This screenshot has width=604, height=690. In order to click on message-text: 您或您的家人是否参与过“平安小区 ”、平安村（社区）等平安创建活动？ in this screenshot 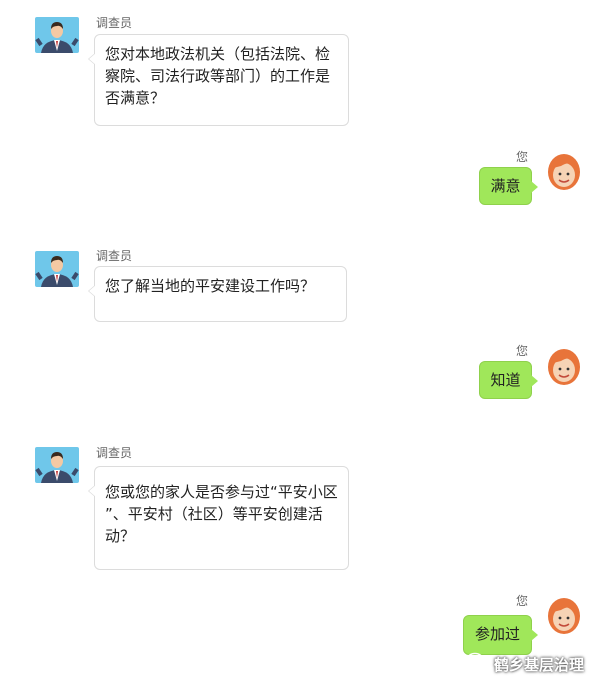, I will do `click(221, 514)`.